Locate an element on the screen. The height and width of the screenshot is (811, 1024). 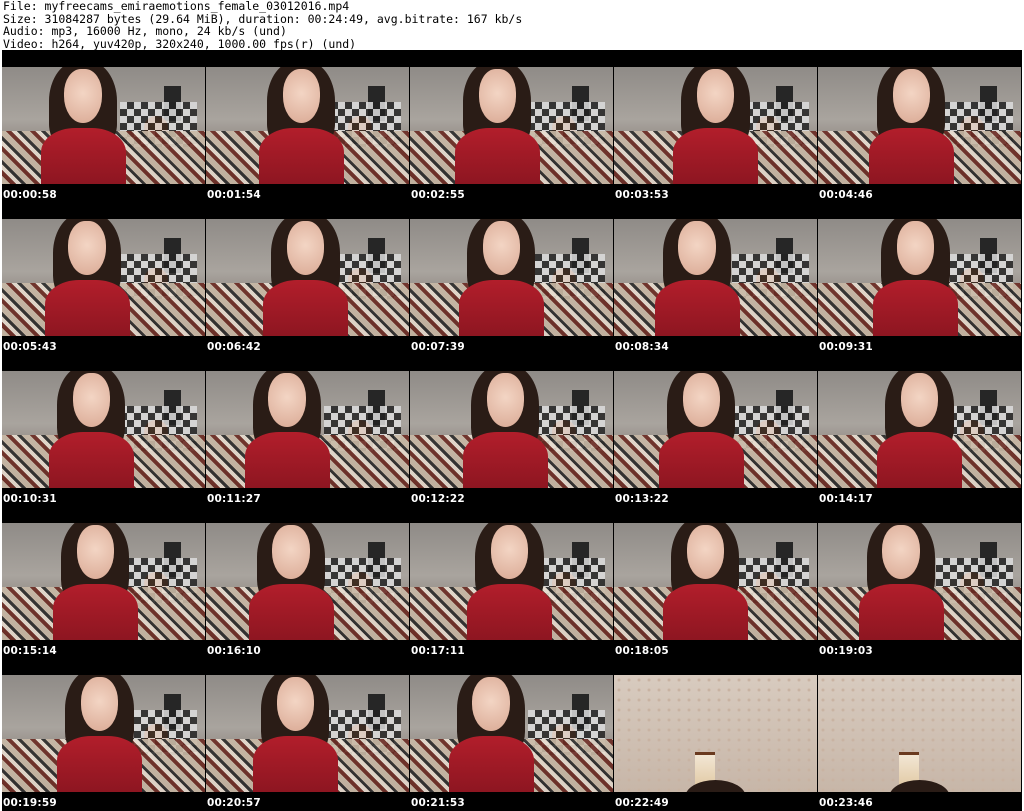
video-thumbnail: 00:15:14 is located at coordinates (103, 582).